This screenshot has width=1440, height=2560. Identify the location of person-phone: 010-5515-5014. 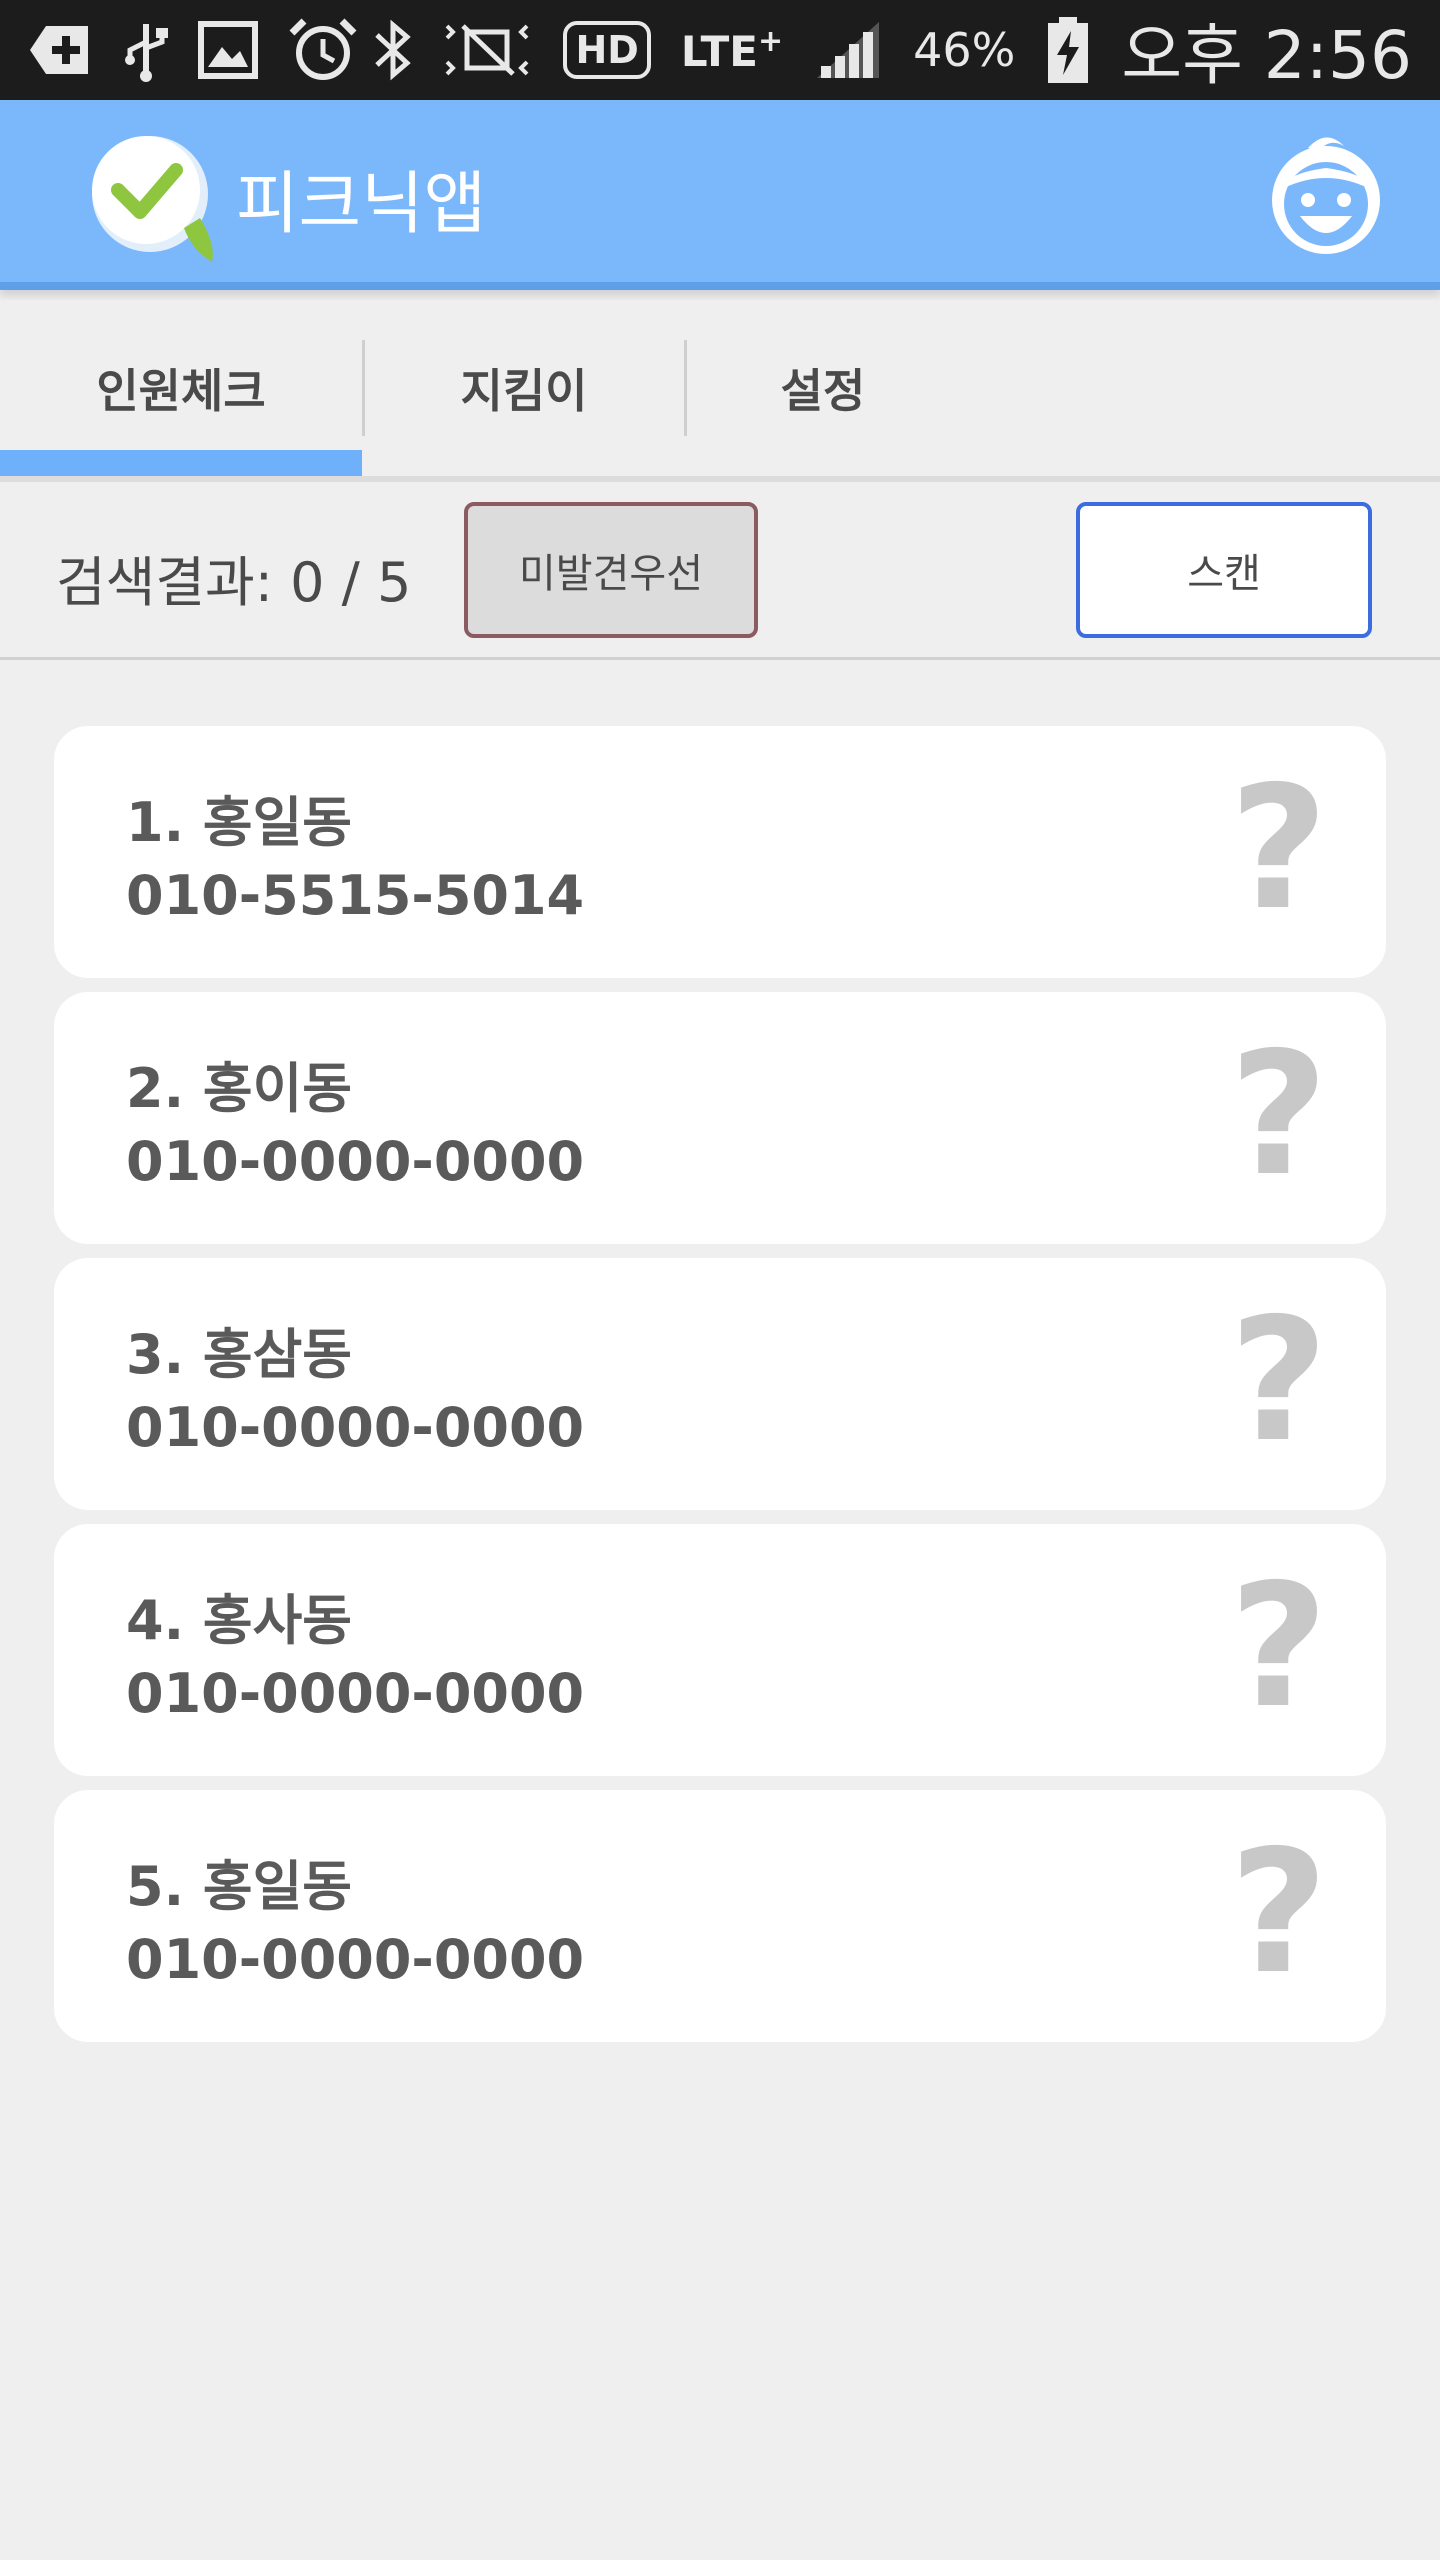
(355, 895).